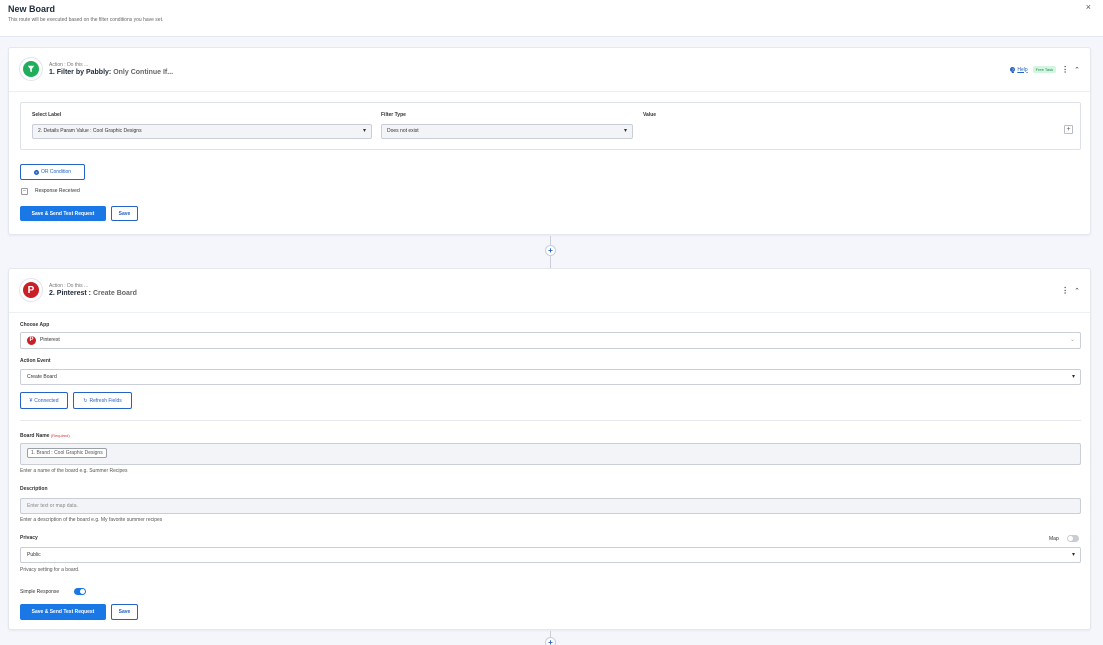 The height and width of the screenshot is (645, 1103). What do you see at coordinates (85, 400) in the screenshot?
I see `refresh-icon: ↻` at bounding box center [85, 400].